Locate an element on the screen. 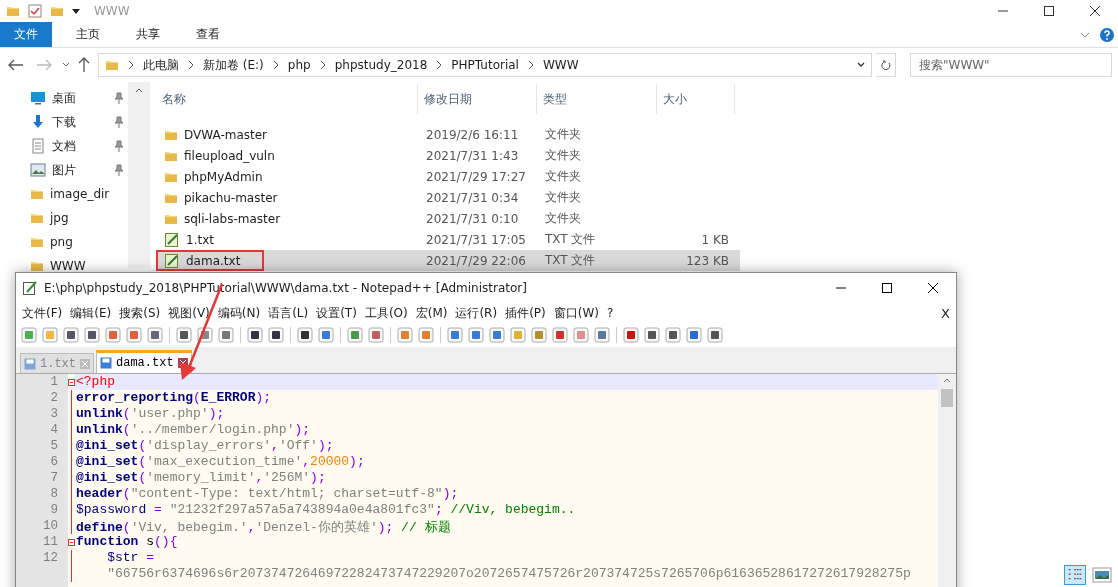  code-line: "66756r6374696s6r20737472646972282473747229207o2072657475726r207374725s7265706p61636528617272617928275p is located at coordinates (509, 574).